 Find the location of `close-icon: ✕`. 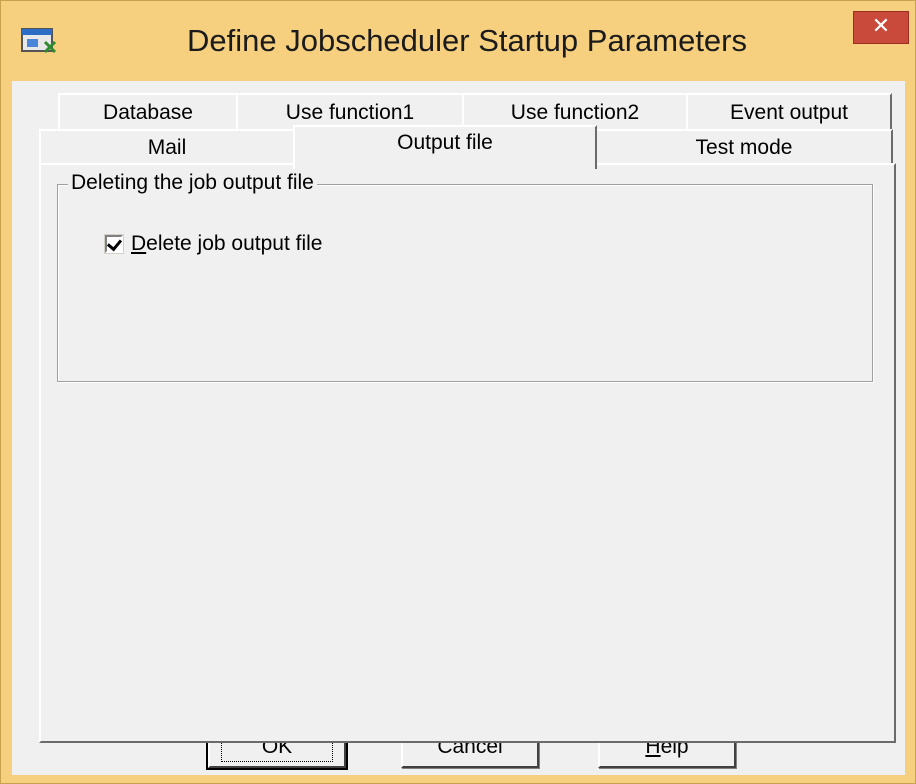

close-icon: ✕ is located at coordinates (881, 26).